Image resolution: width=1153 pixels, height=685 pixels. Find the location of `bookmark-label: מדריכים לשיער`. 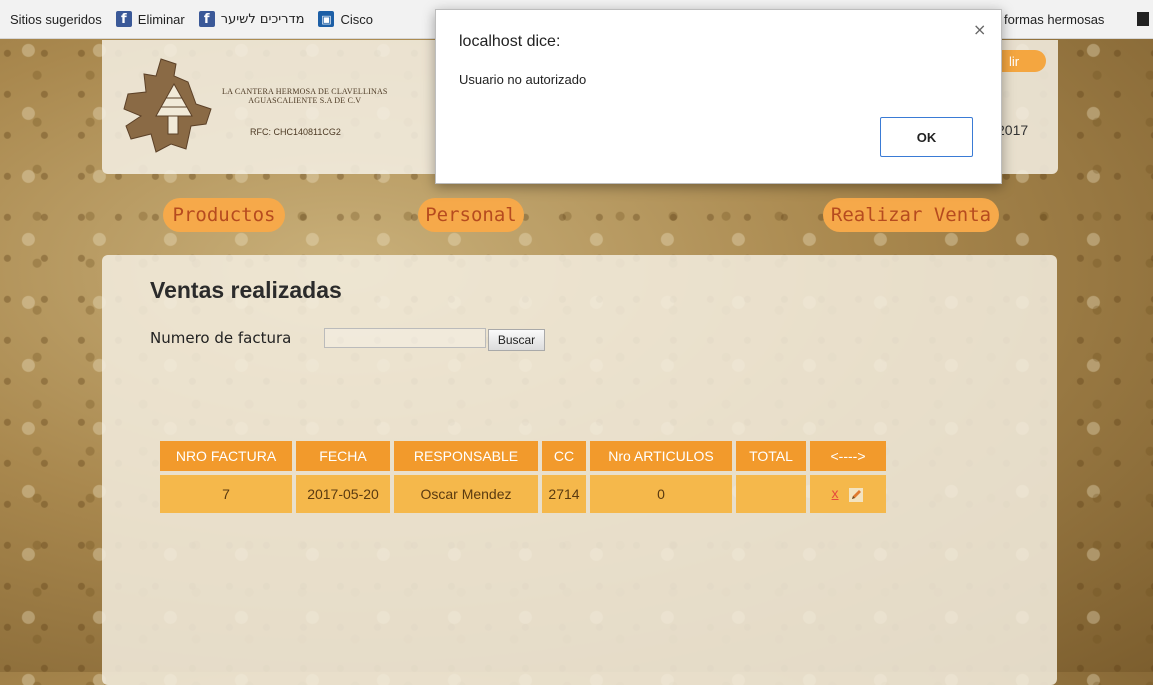

bookmark-label: מדריכים לשיער is located at coordinates (262, 19).